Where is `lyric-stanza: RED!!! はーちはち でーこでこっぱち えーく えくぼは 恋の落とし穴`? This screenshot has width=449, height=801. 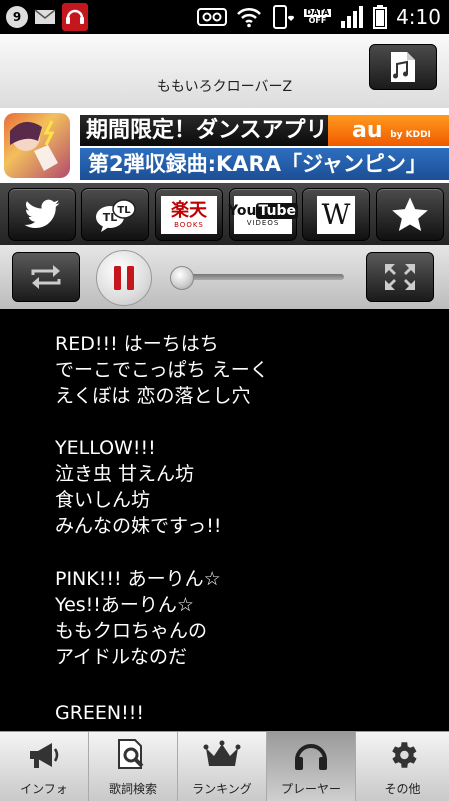 lyric-stanza: RED!!! はーちはち でーこでこっぱち えーく えくぼは 恋の落とし穴 is located at coordinates (162, 370).